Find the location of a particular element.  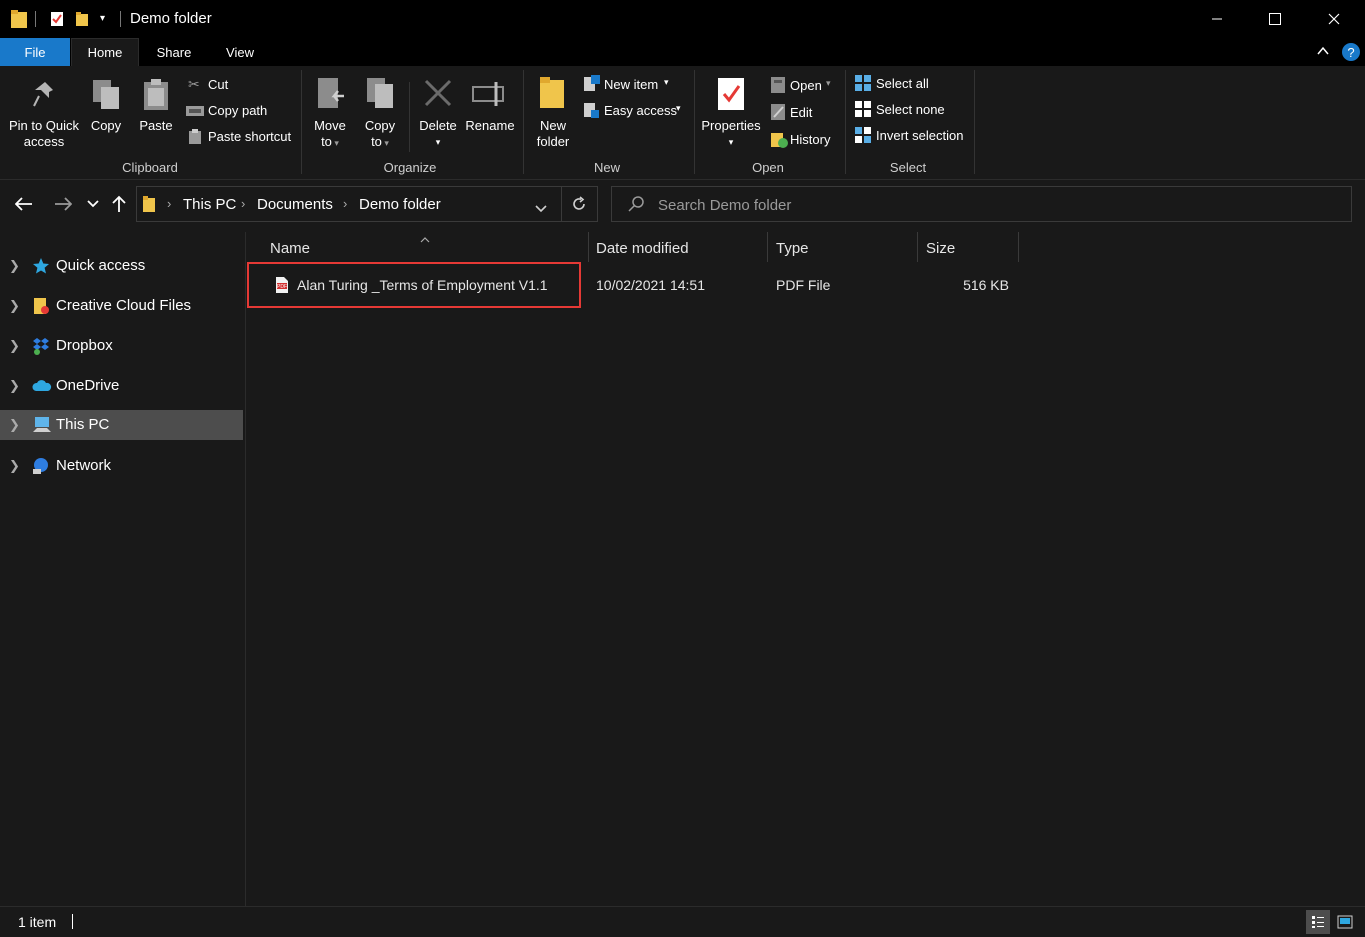

nav-item-dropbox: ❯ Dropbox is located at coordinates (121, 346).